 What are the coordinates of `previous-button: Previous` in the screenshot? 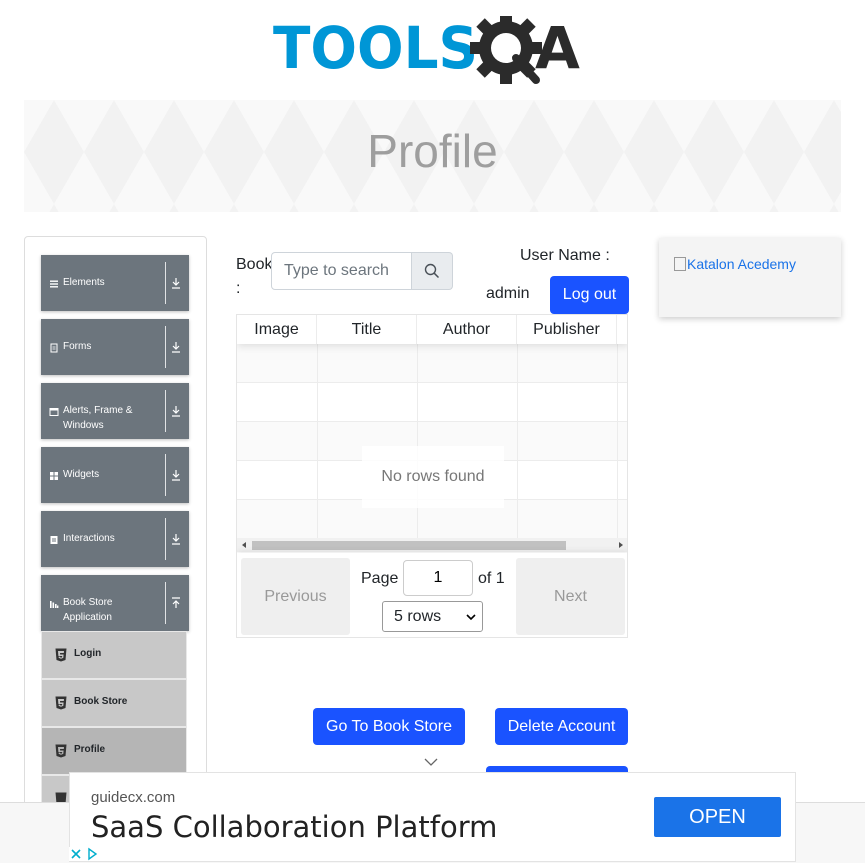 It's located at (295, 596).